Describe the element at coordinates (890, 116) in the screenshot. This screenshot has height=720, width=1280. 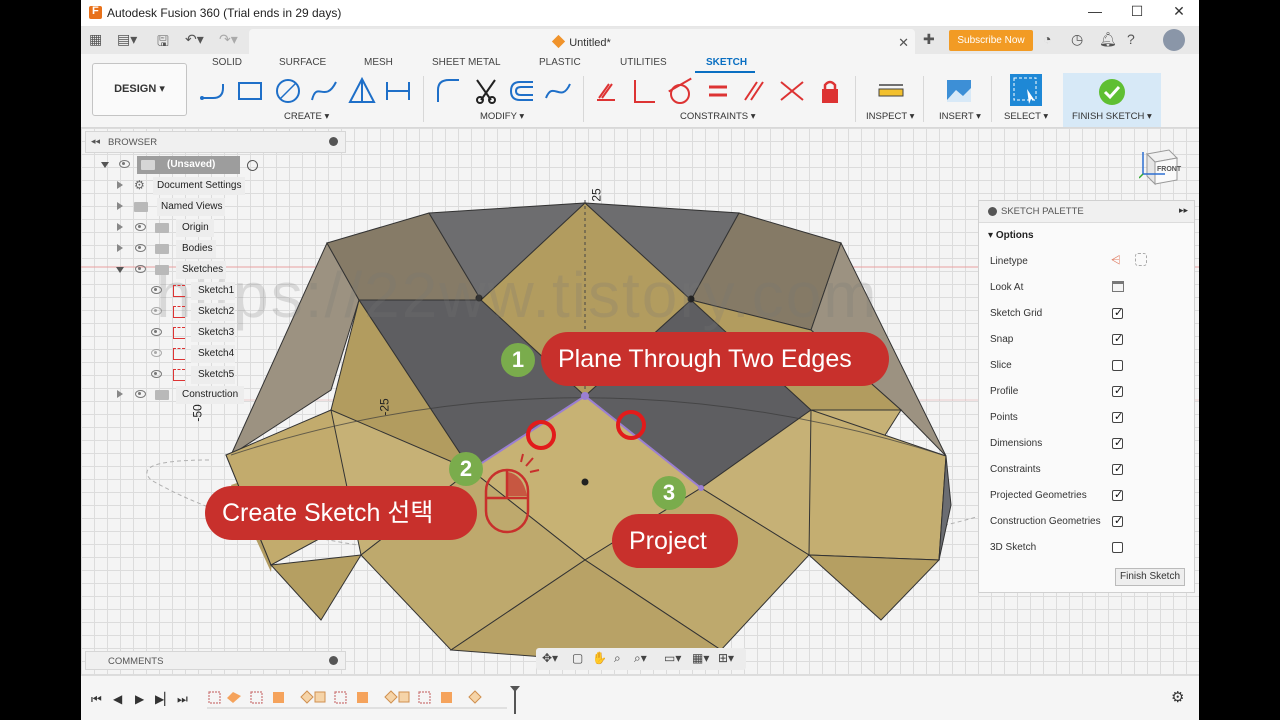
I see `inspect-group-label: INSPECT ▾` at that location.